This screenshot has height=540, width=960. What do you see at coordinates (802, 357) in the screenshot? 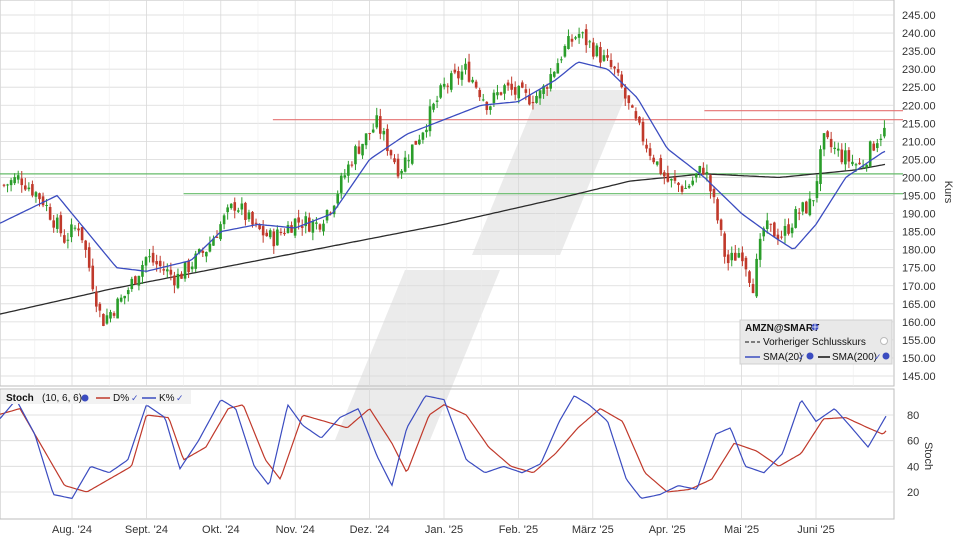
I see `sma20-check-icon: ✓` at bounding box center [802, 357].